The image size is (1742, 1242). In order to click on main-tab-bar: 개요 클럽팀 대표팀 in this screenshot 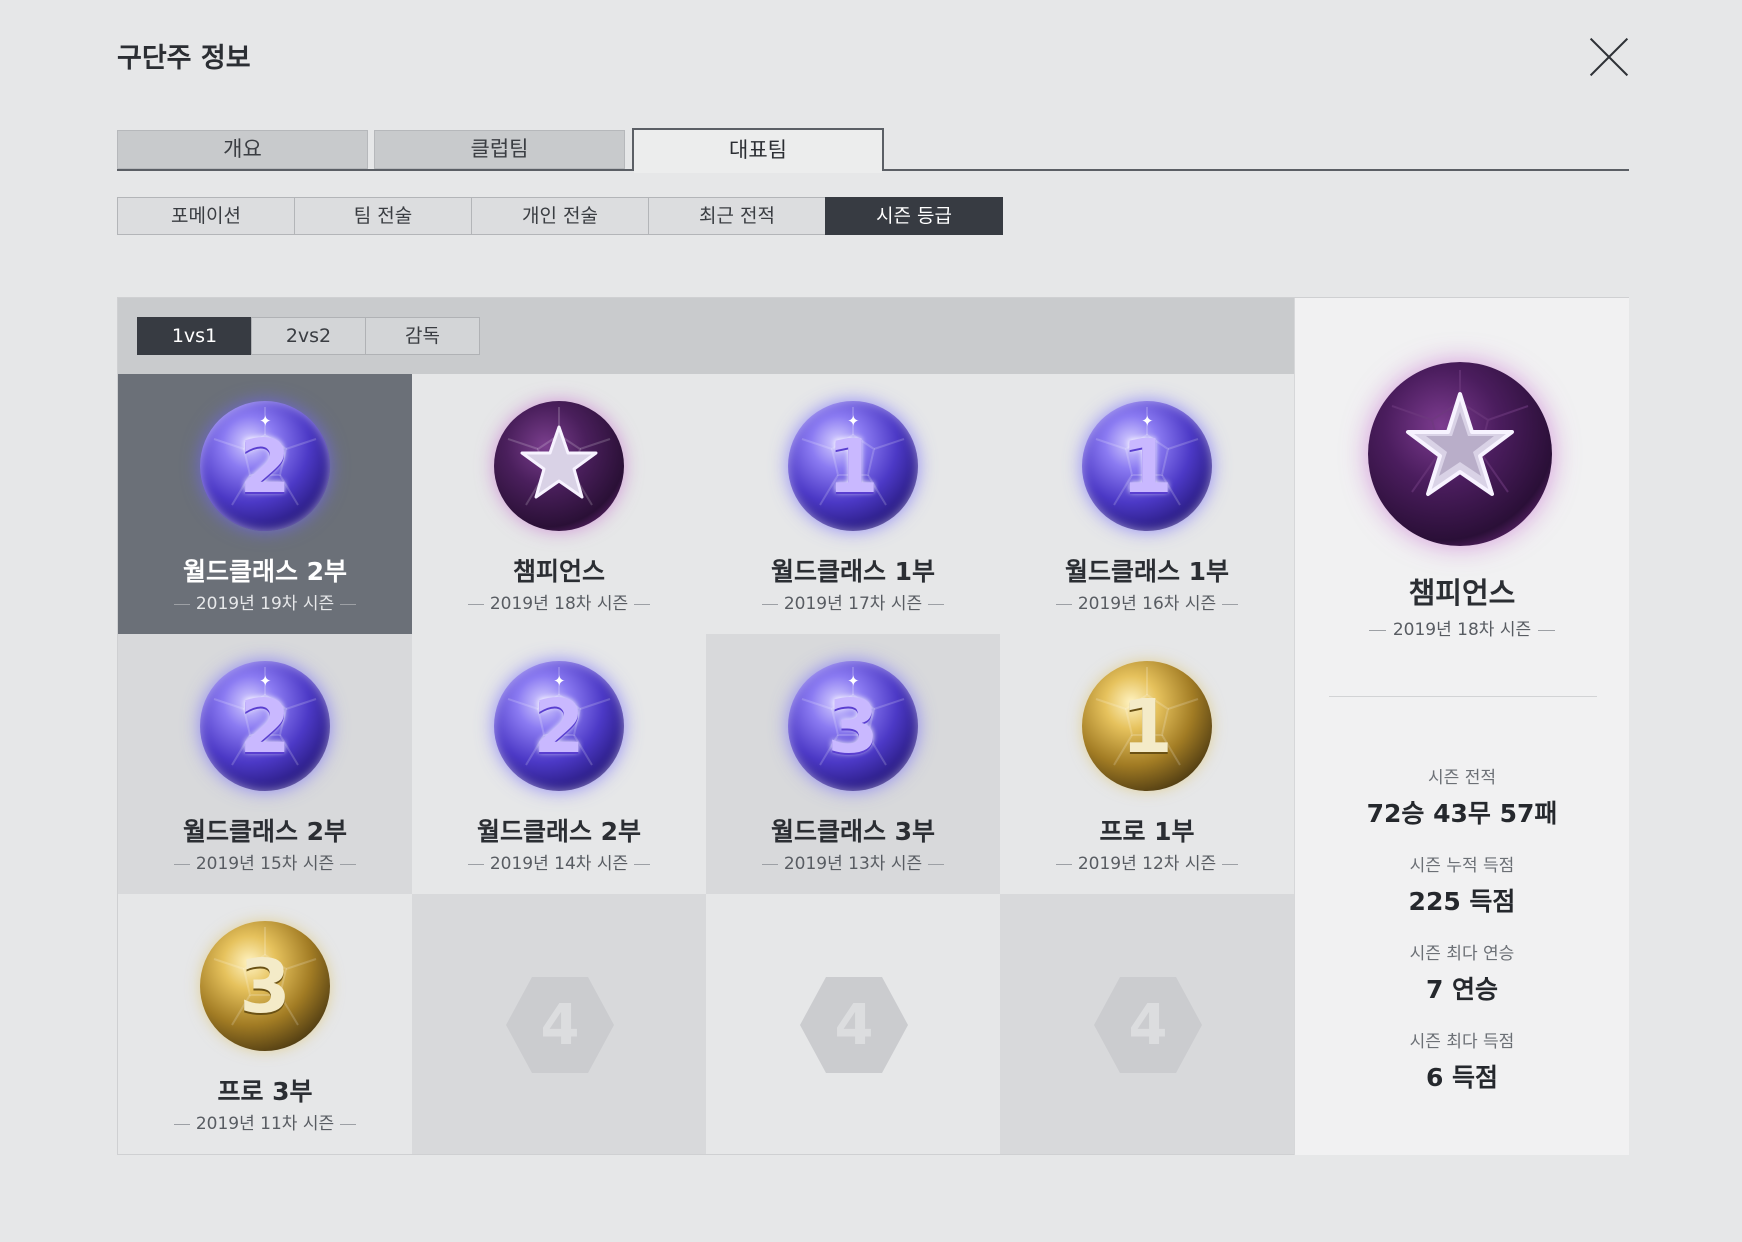, I will do `click(873, 150)`.